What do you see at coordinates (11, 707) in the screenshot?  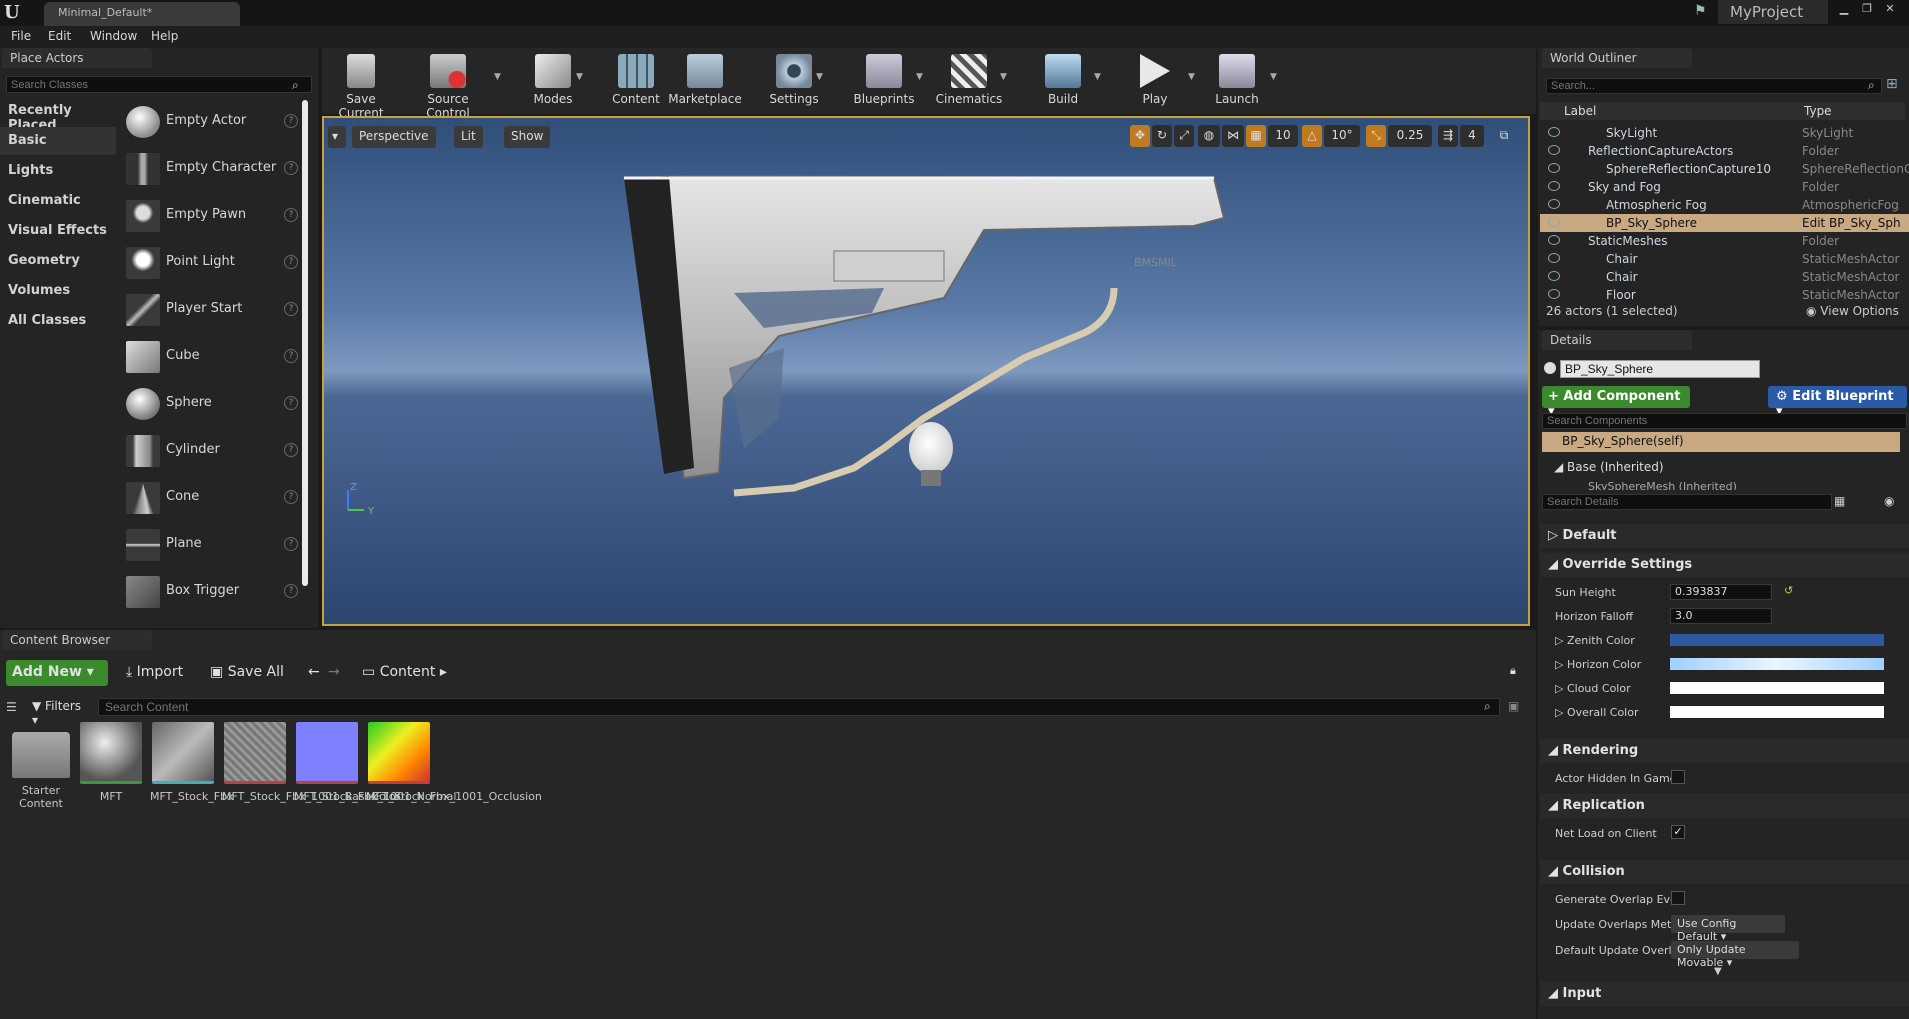 I see `sources-toggle-icon: ☰` at bounding box center [11, 707].